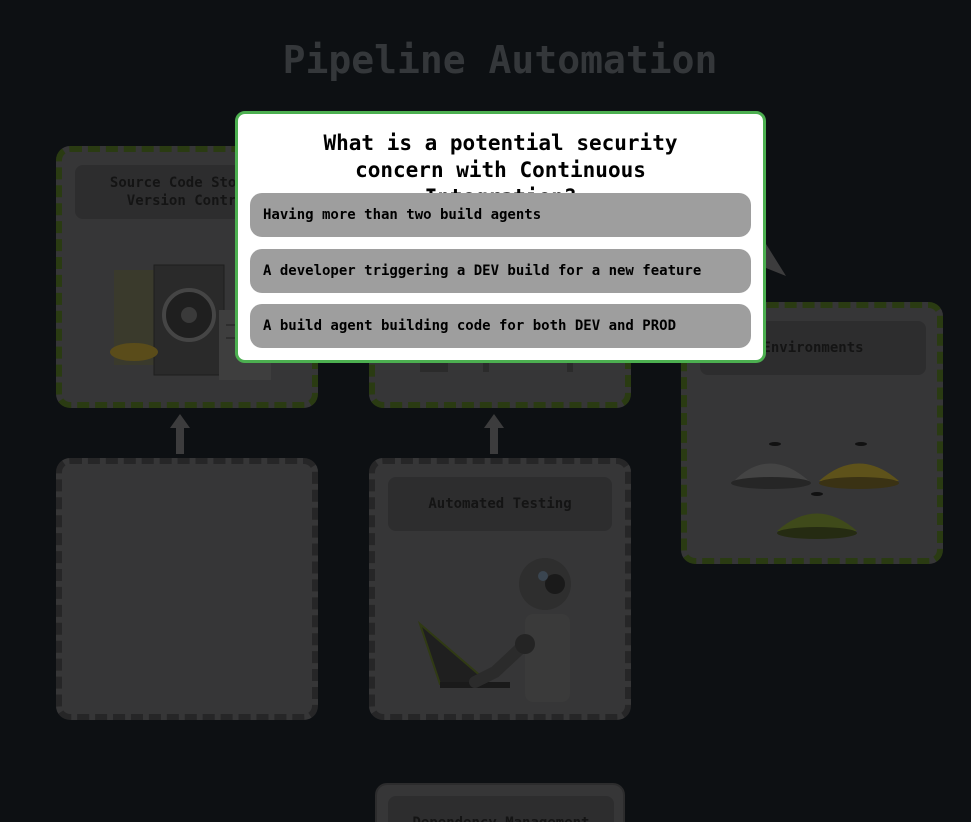 This screenshot has width=971, height=822. Describe the element at coordinates (494, 630) in the screenshot. I see `robot-icon` at that location.